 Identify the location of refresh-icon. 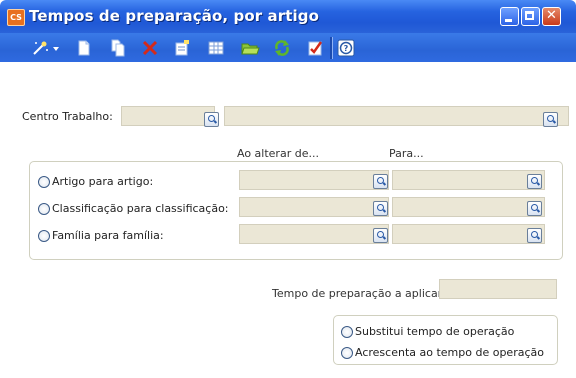
(282, 48).